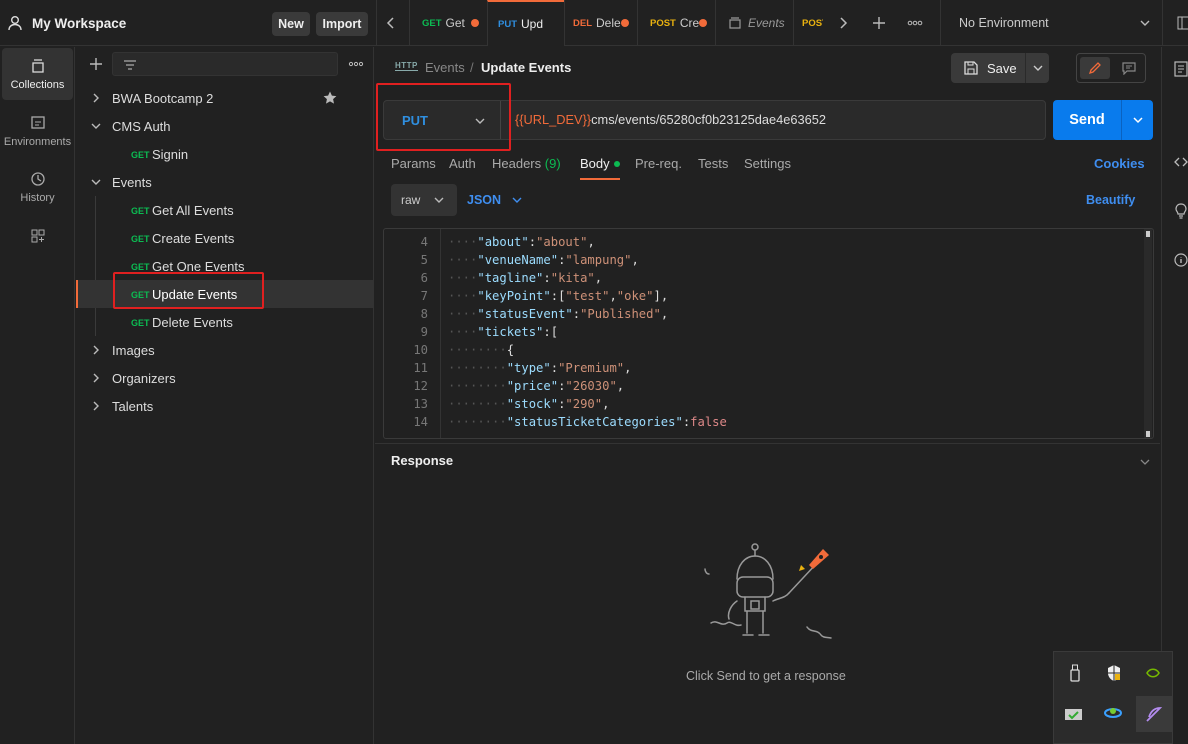  Describe the element at coordinates (1148, 333) in the screenshot. I see `editor-scrollbar` at that location.